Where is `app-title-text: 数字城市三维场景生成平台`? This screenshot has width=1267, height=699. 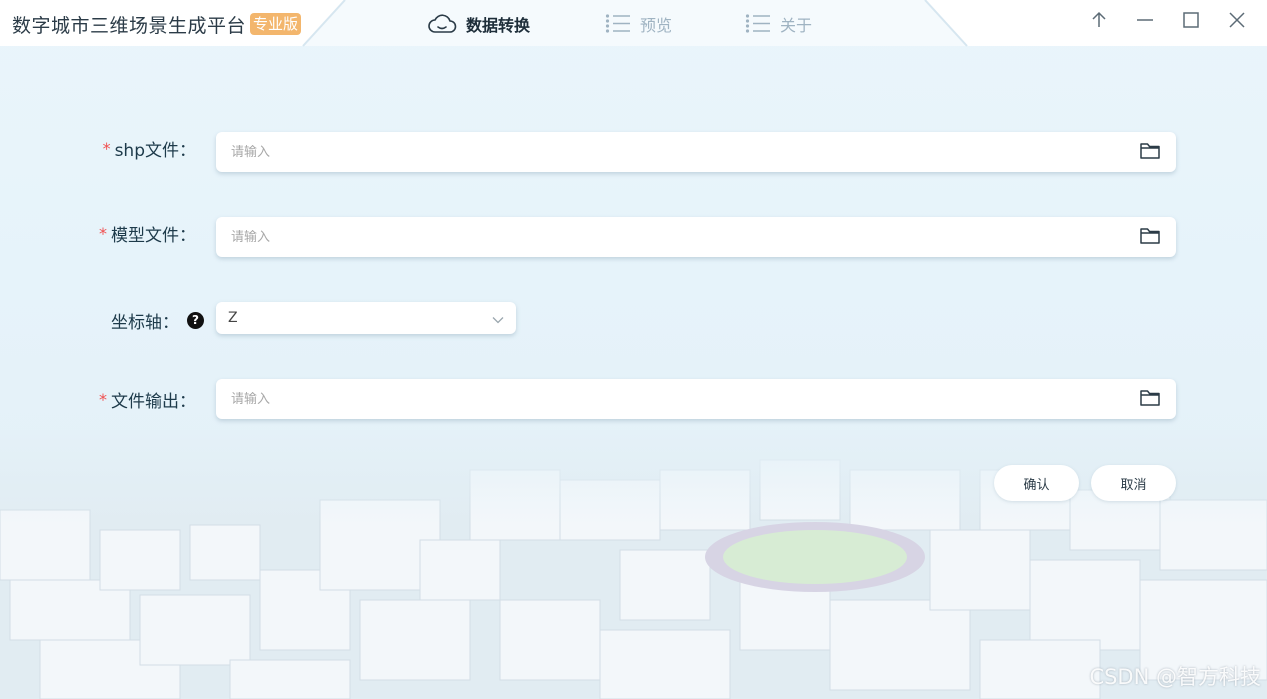 app-title-text: 数字城市三维场景生成平台 is located at coordinates (129, 25).